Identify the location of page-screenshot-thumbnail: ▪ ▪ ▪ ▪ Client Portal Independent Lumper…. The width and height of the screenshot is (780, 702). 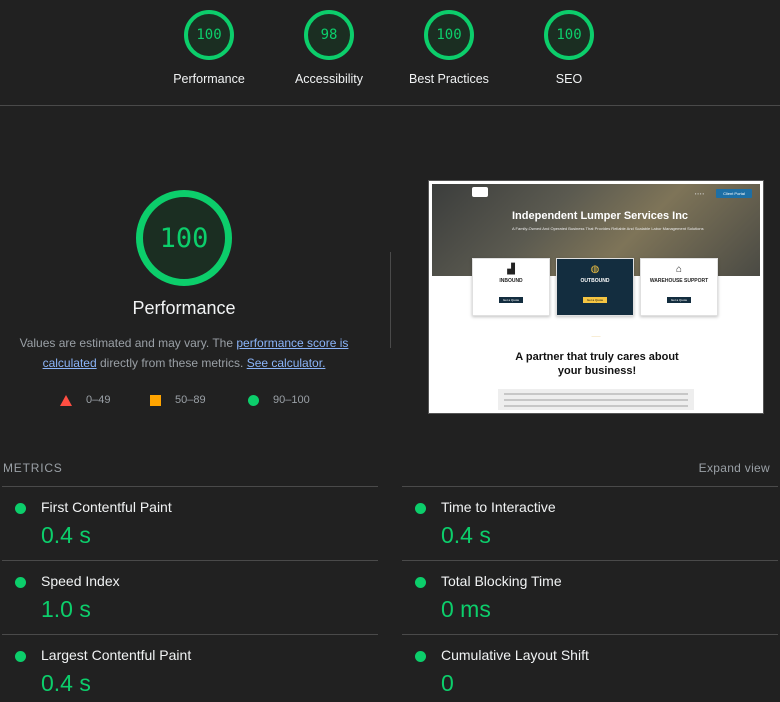
(596, 297).